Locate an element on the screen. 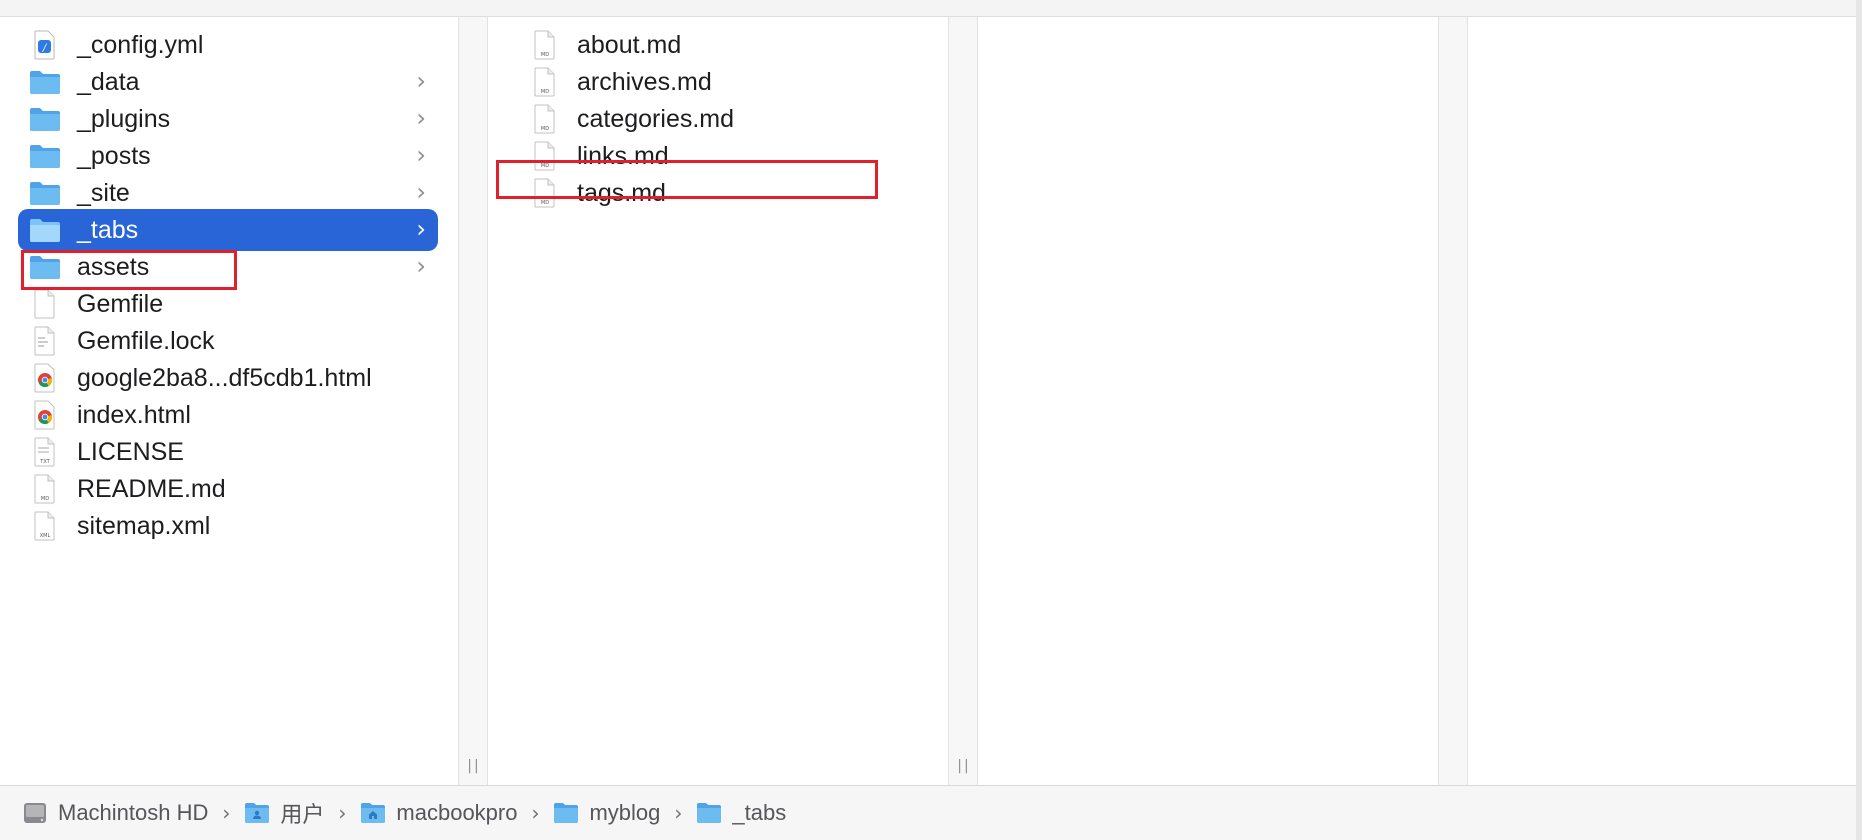  file-name: LICENSE is located at coordinates (130, 451).